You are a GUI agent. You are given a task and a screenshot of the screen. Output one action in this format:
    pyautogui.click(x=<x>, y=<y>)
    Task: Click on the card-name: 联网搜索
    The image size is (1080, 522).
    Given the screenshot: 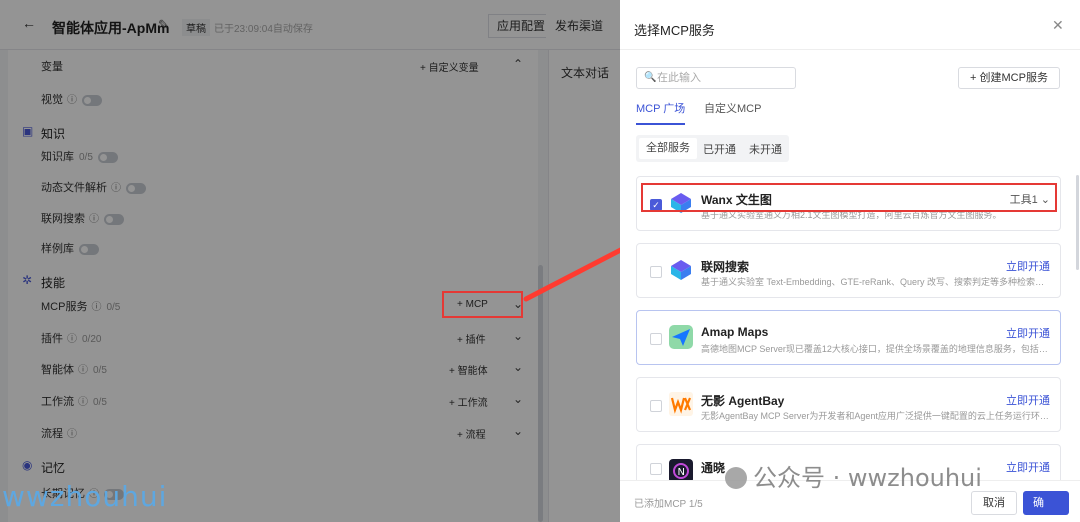 What is the action you would take?
    pyautogui.click(x=725, y=267)
    